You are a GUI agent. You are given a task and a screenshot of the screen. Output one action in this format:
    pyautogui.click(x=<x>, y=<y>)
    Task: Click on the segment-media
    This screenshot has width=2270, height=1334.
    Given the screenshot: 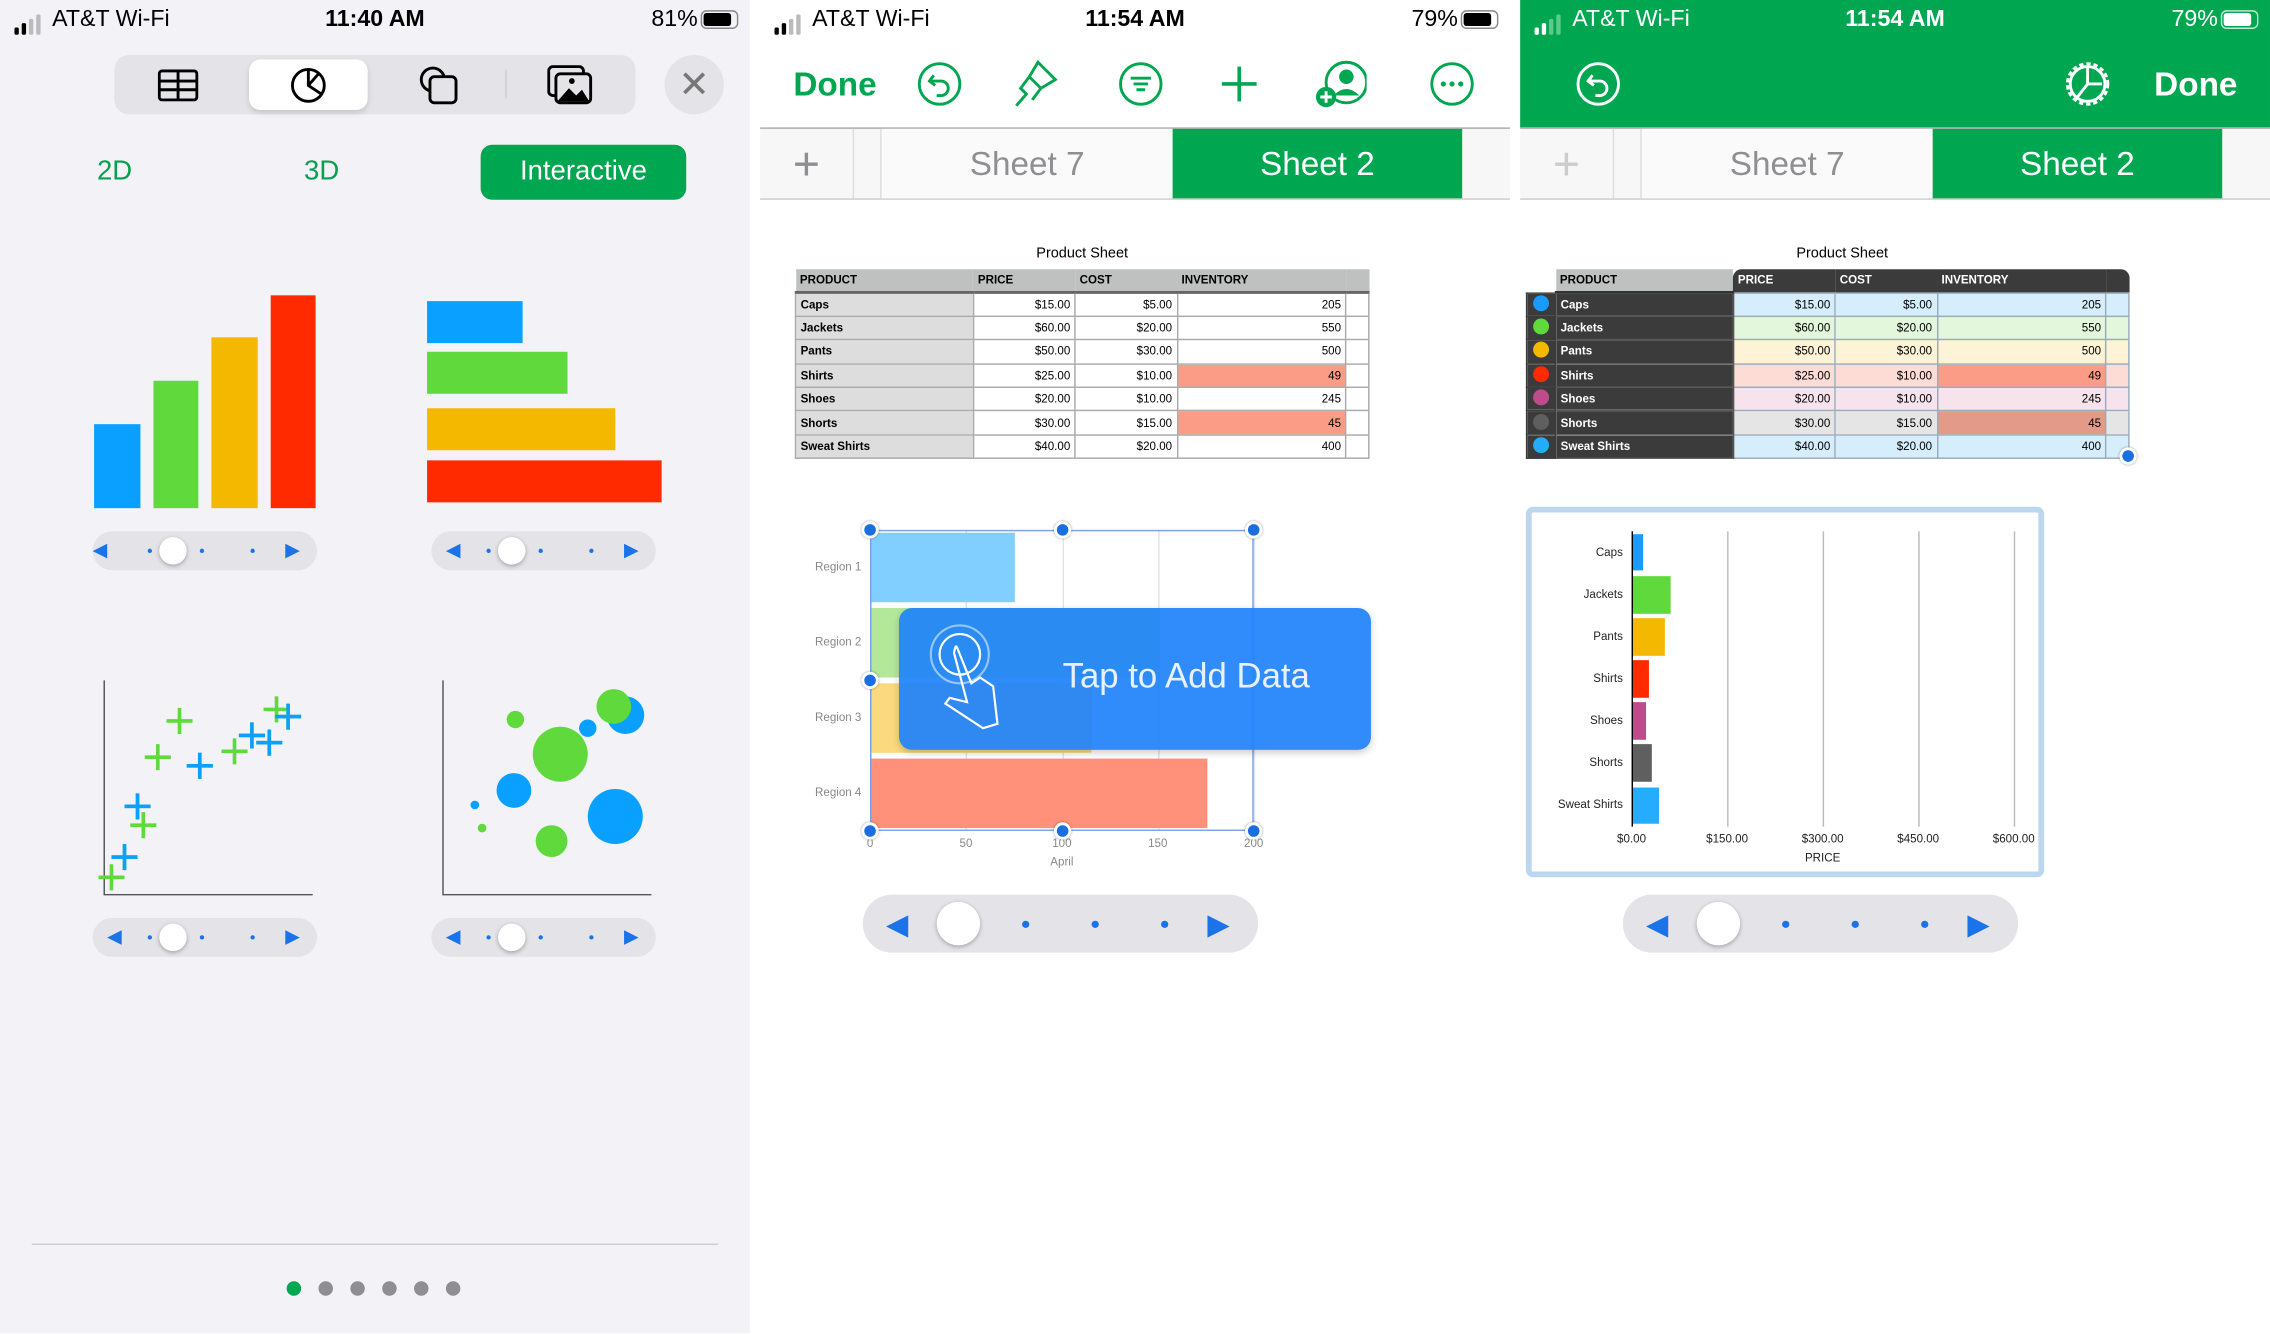 What is the action you would take?
    pyautogui.click(x=570, y=84)
    